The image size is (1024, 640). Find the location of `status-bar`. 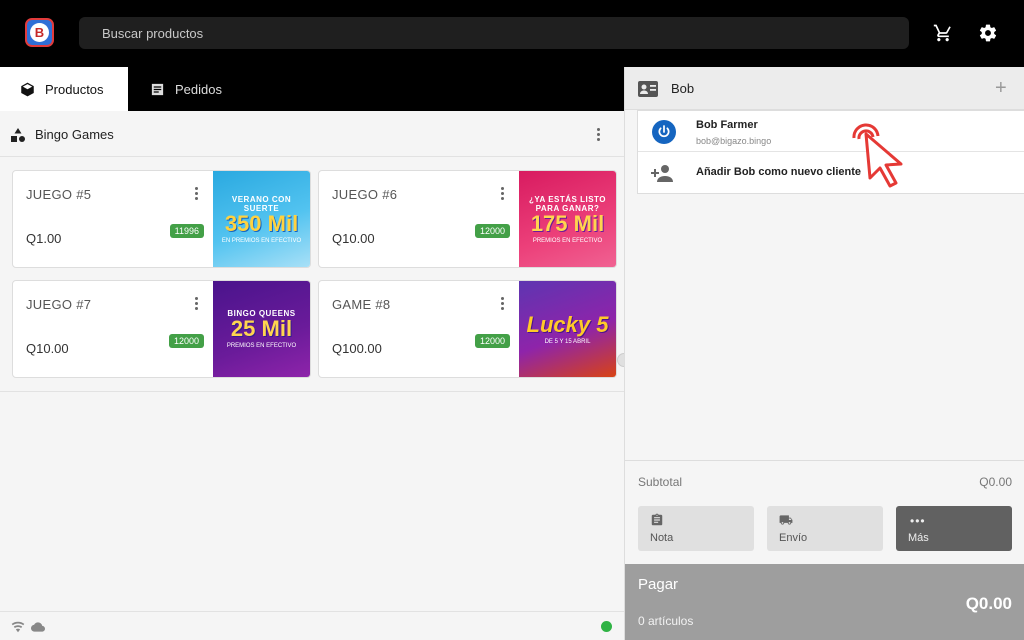

status-bar is located at coordinates (312, 625).